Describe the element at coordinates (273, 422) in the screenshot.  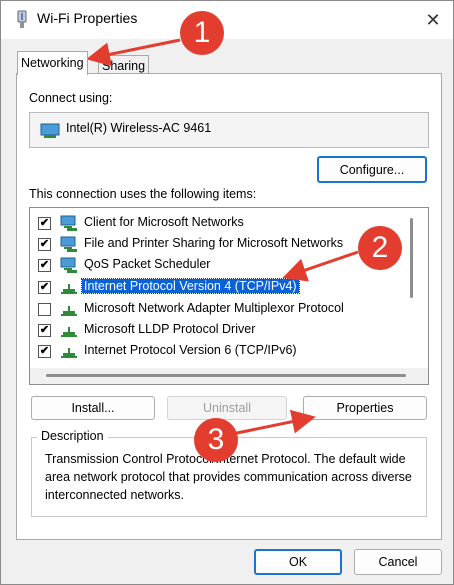
I see `arrow-to-properties-button` at that location.